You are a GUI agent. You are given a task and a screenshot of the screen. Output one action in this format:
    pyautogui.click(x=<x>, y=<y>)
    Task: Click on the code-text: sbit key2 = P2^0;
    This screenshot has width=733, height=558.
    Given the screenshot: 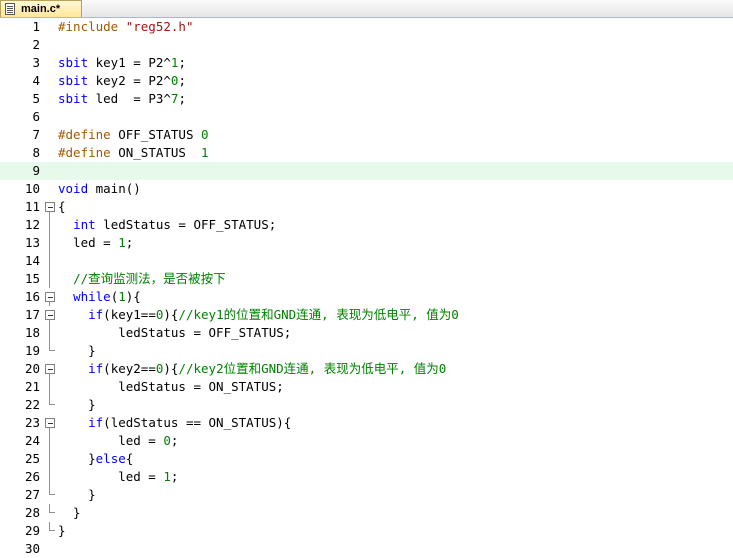 What is the action you would take?
    pyautogui.click(x=122, y=81)
    